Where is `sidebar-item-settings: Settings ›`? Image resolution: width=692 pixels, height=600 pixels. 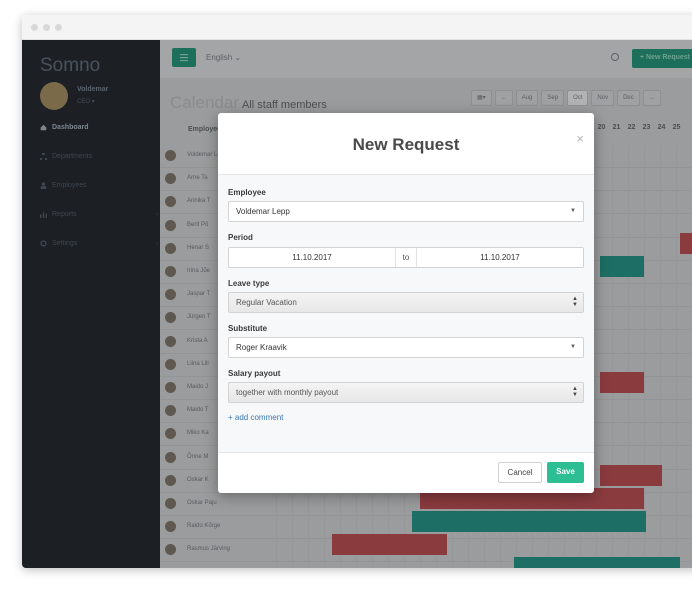 sidebar-item-settings: Settings › is located at coordinates (99, 243).